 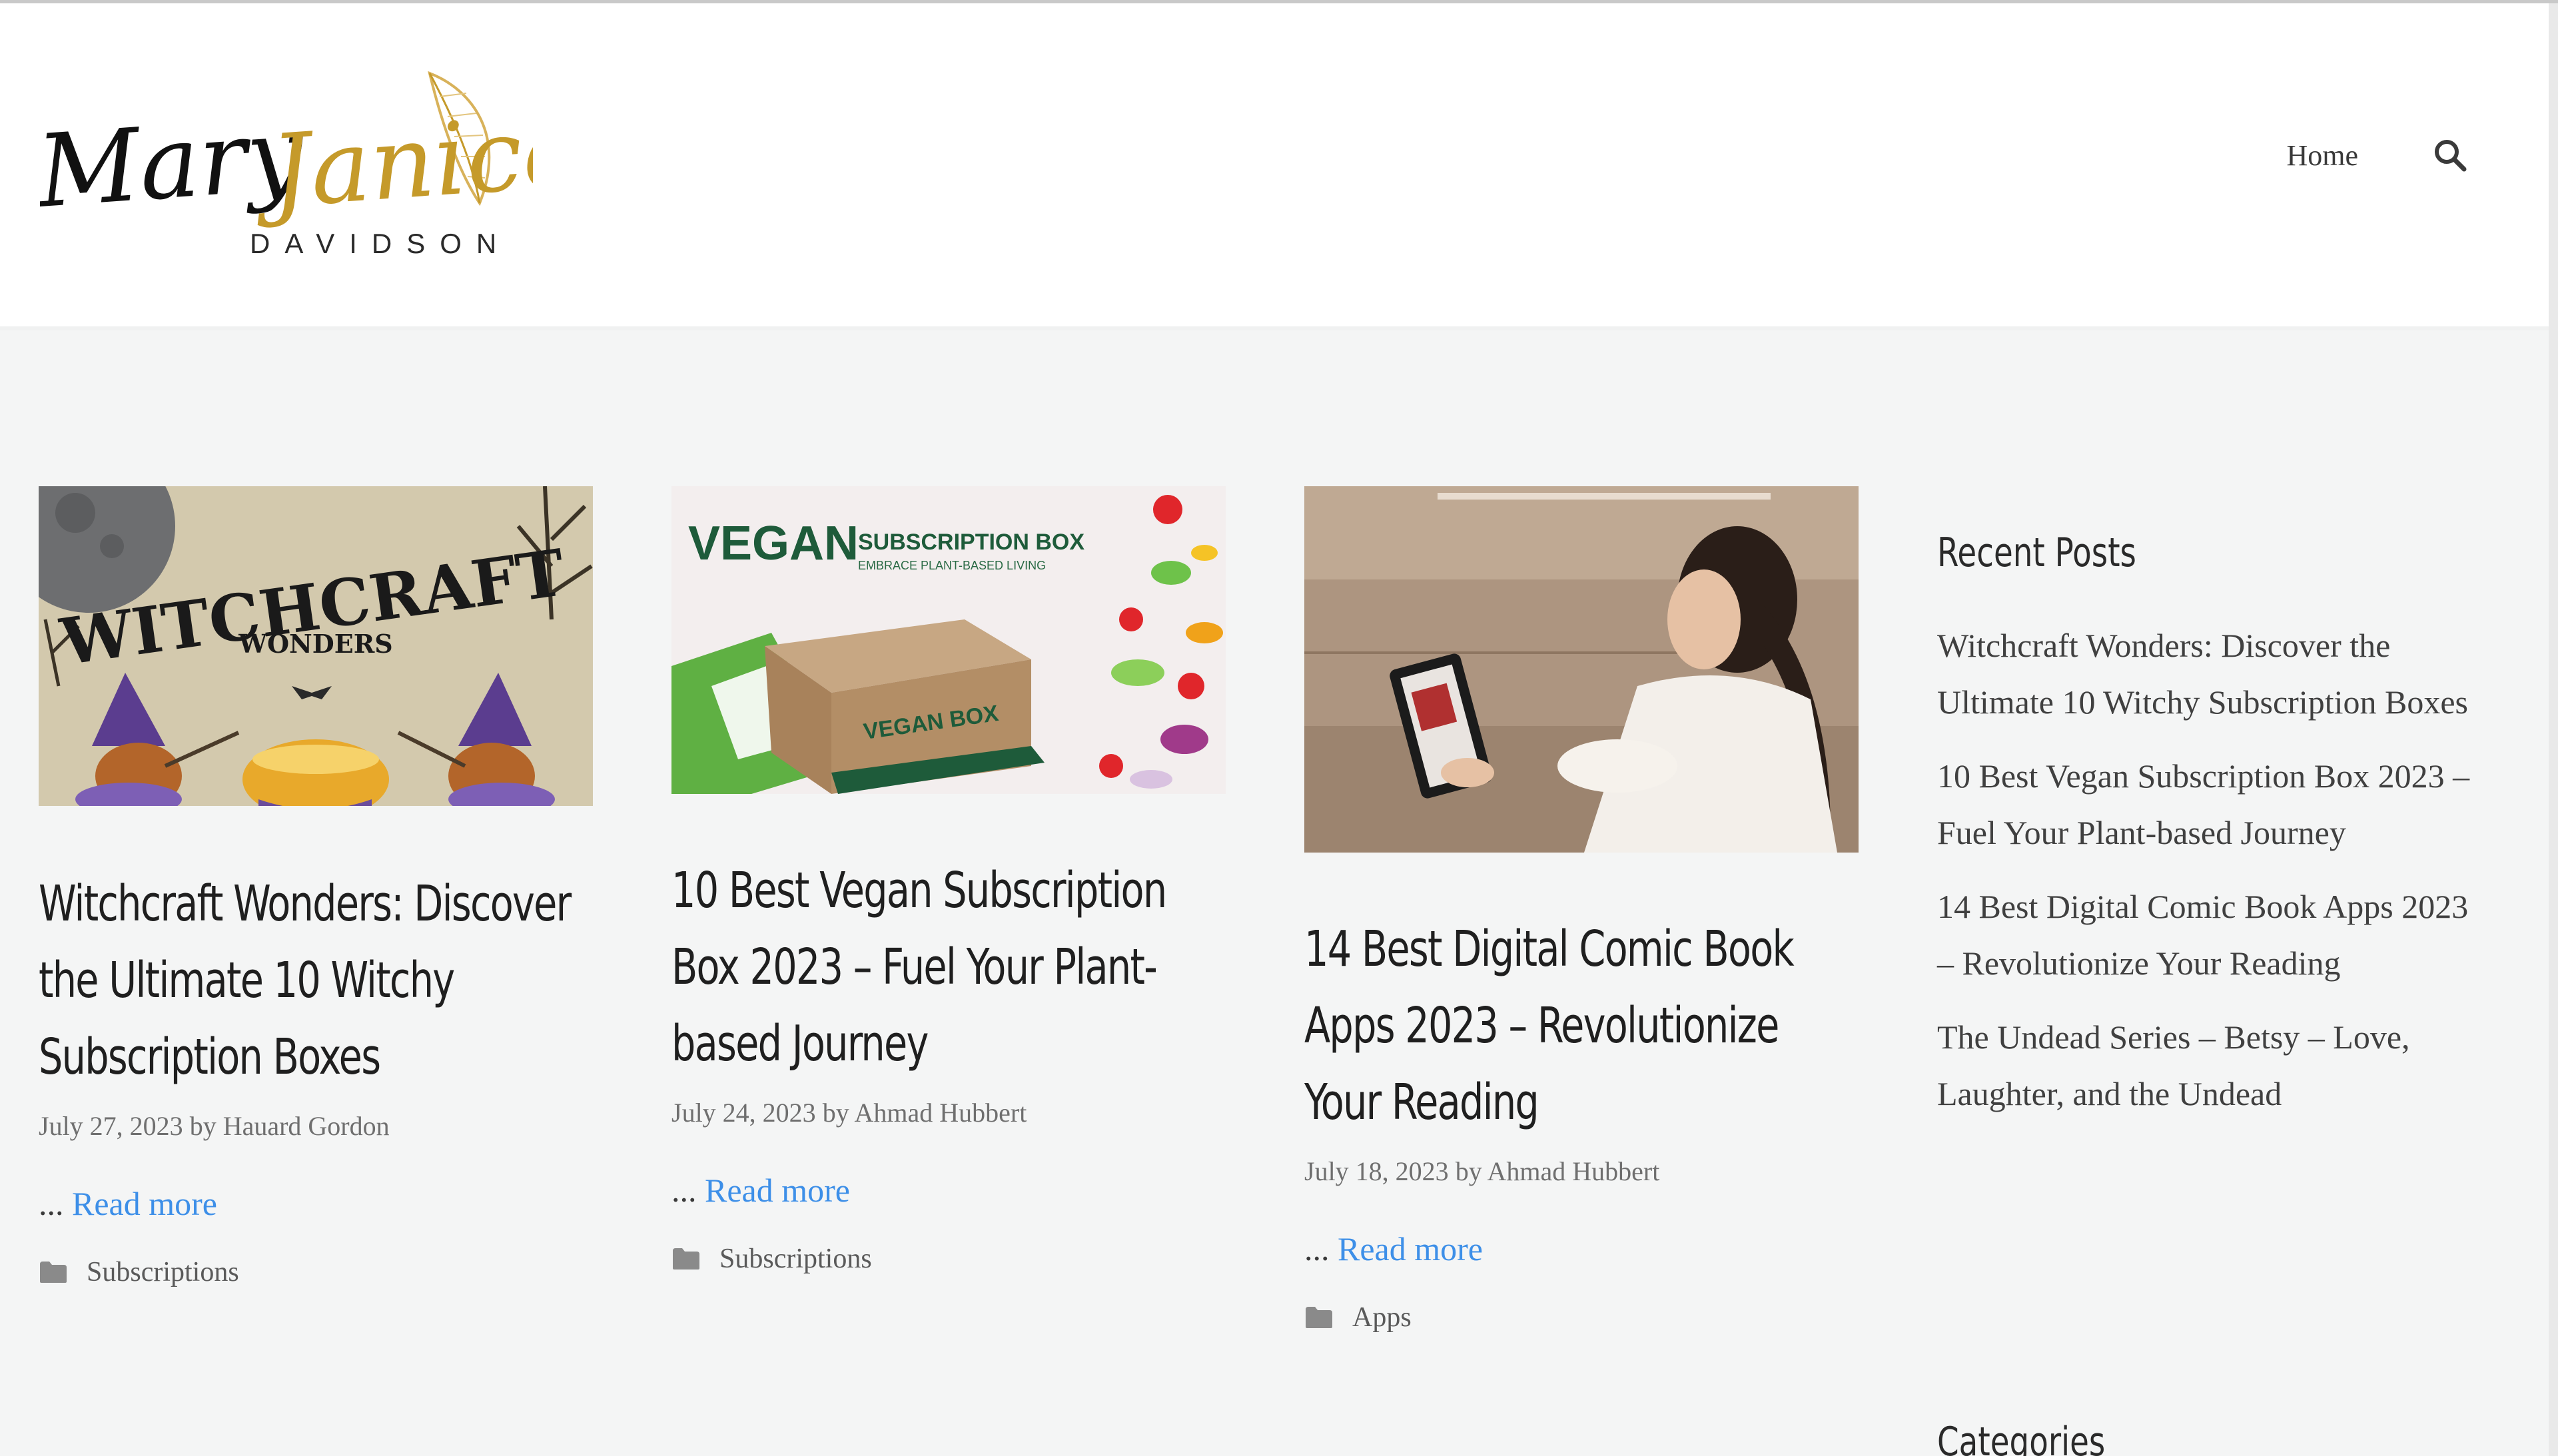 I want to click on logo-middle-name: Janice, so click(x=391, y=162).